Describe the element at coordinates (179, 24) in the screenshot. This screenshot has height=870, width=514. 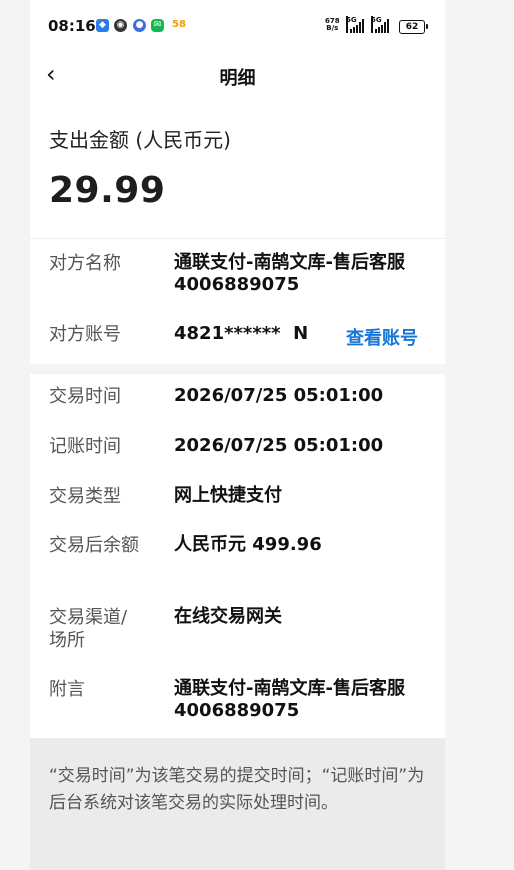
I see `notification-count: 58` at that location.